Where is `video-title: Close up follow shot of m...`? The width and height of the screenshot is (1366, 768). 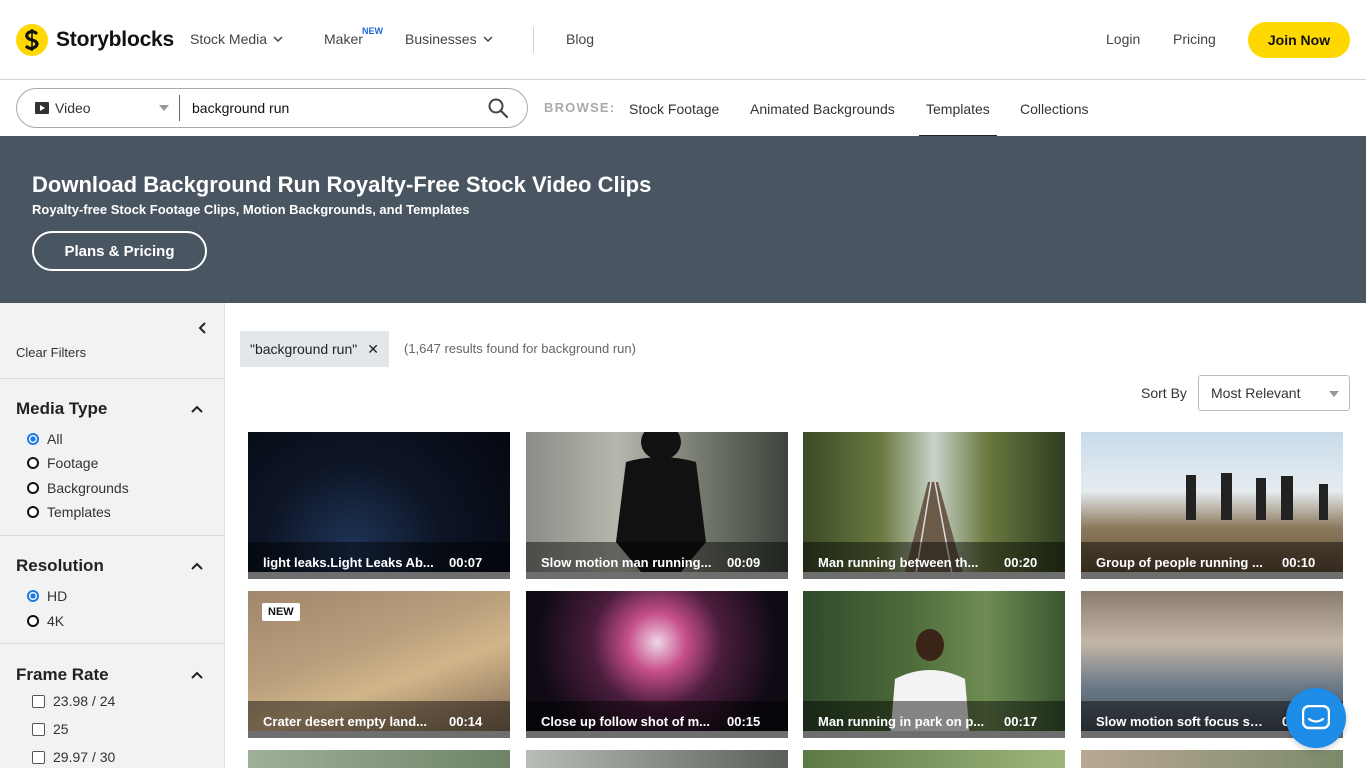 video-title: Close up follow shot of m... is located at coordinates (625, 721).